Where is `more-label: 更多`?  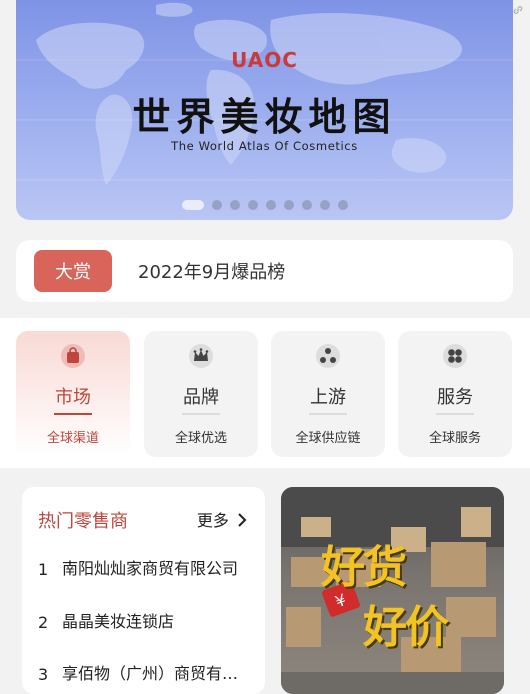
more-label: 更多 is located at coordinates (212, 520).